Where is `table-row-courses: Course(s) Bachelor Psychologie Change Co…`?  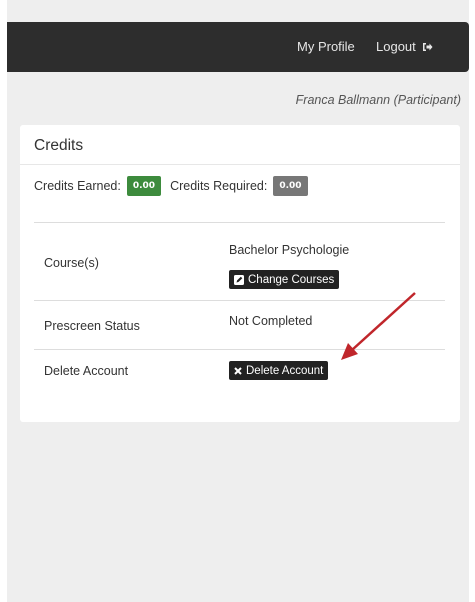 table-row-courses: Course(s) Bachelor Psychologie Change Co… is located at coordinates (239, 262).